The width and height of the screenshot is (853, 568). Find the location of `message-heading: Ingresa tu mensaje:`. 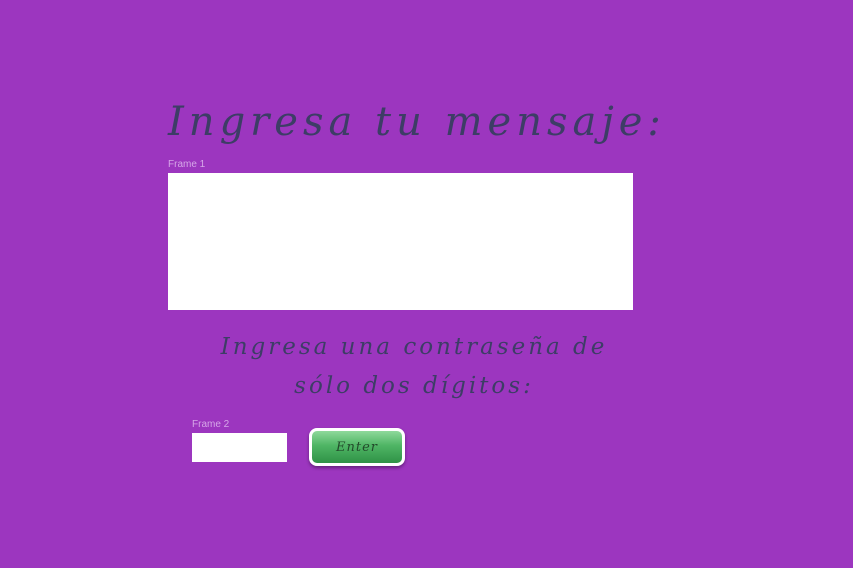

message-heading: Ingresa tu mensaje: is located at coordinates (417, 122).